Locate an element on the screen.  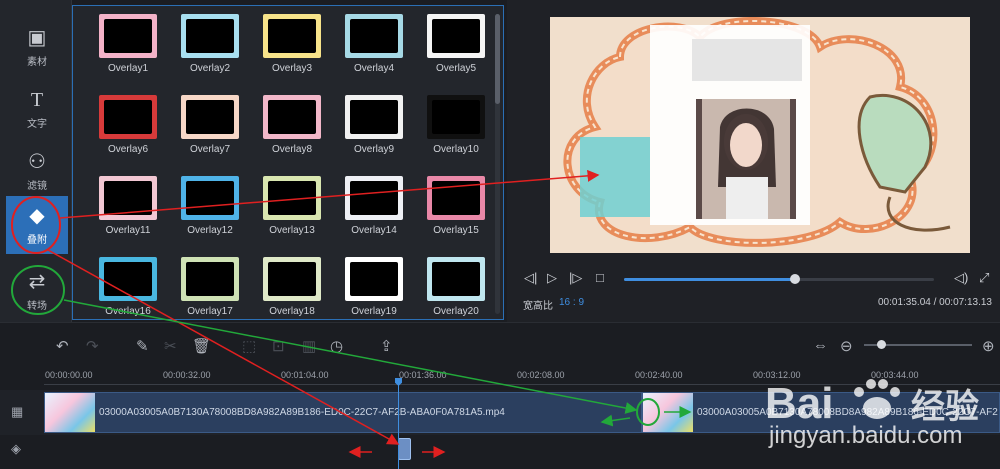
sidebar-item-label: 滤镜 is located at coordinates (37, 186).